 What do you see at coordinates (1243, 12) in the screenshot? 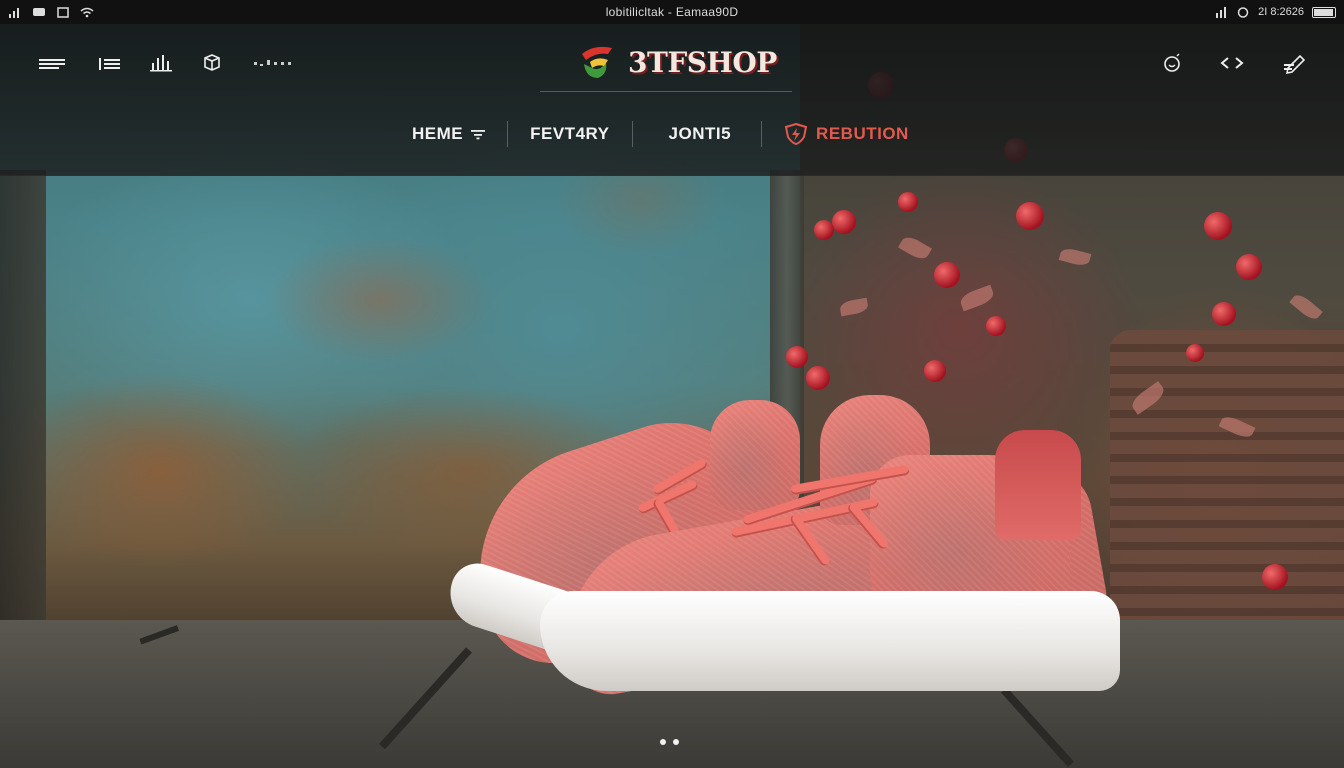
I see `clock-icon` at bounding box center [1243, 12].